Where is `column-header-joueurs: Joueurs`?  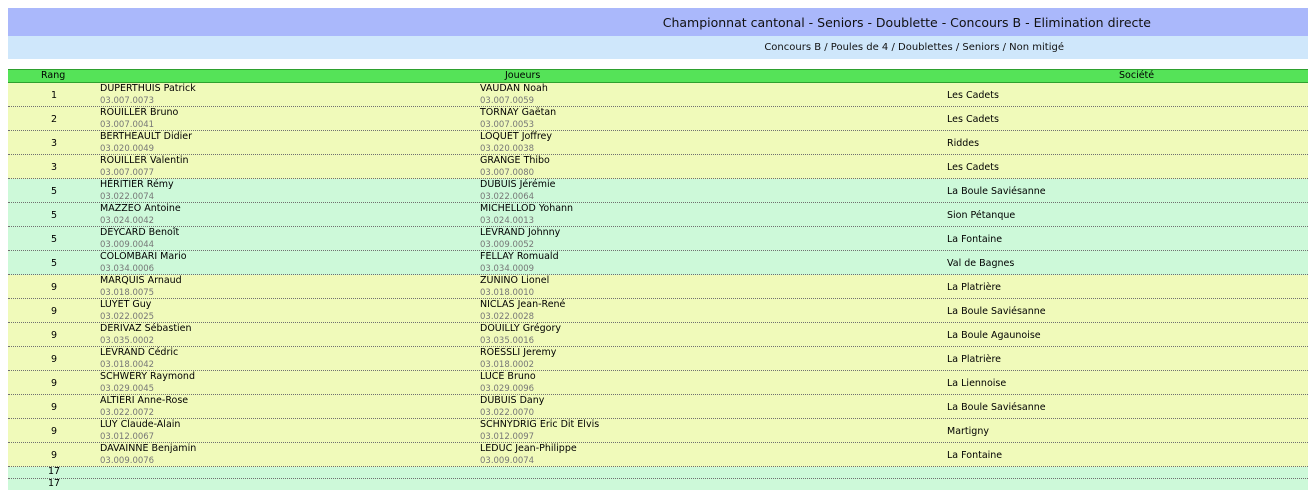 column-header-joueurs: Joueurs is located at coordinates (523, 75).